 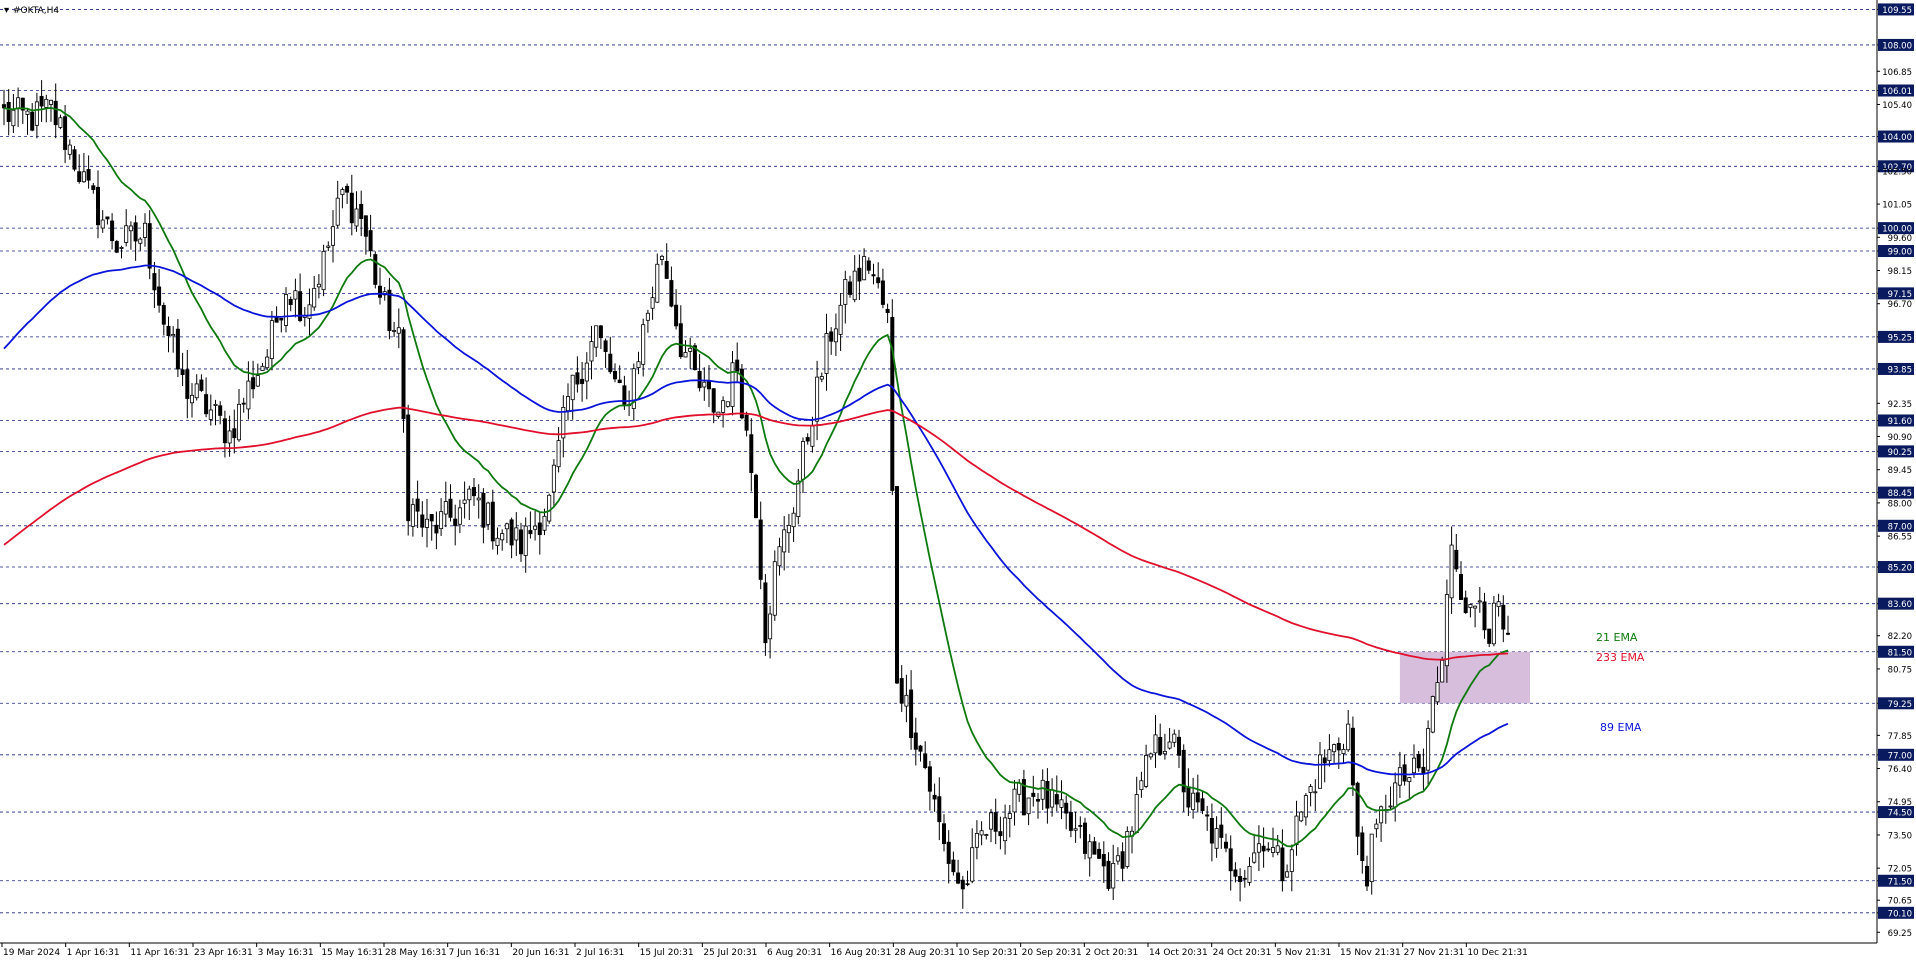 I want to click on y-tick-label: 79.25, so click(x=1900, y=705).